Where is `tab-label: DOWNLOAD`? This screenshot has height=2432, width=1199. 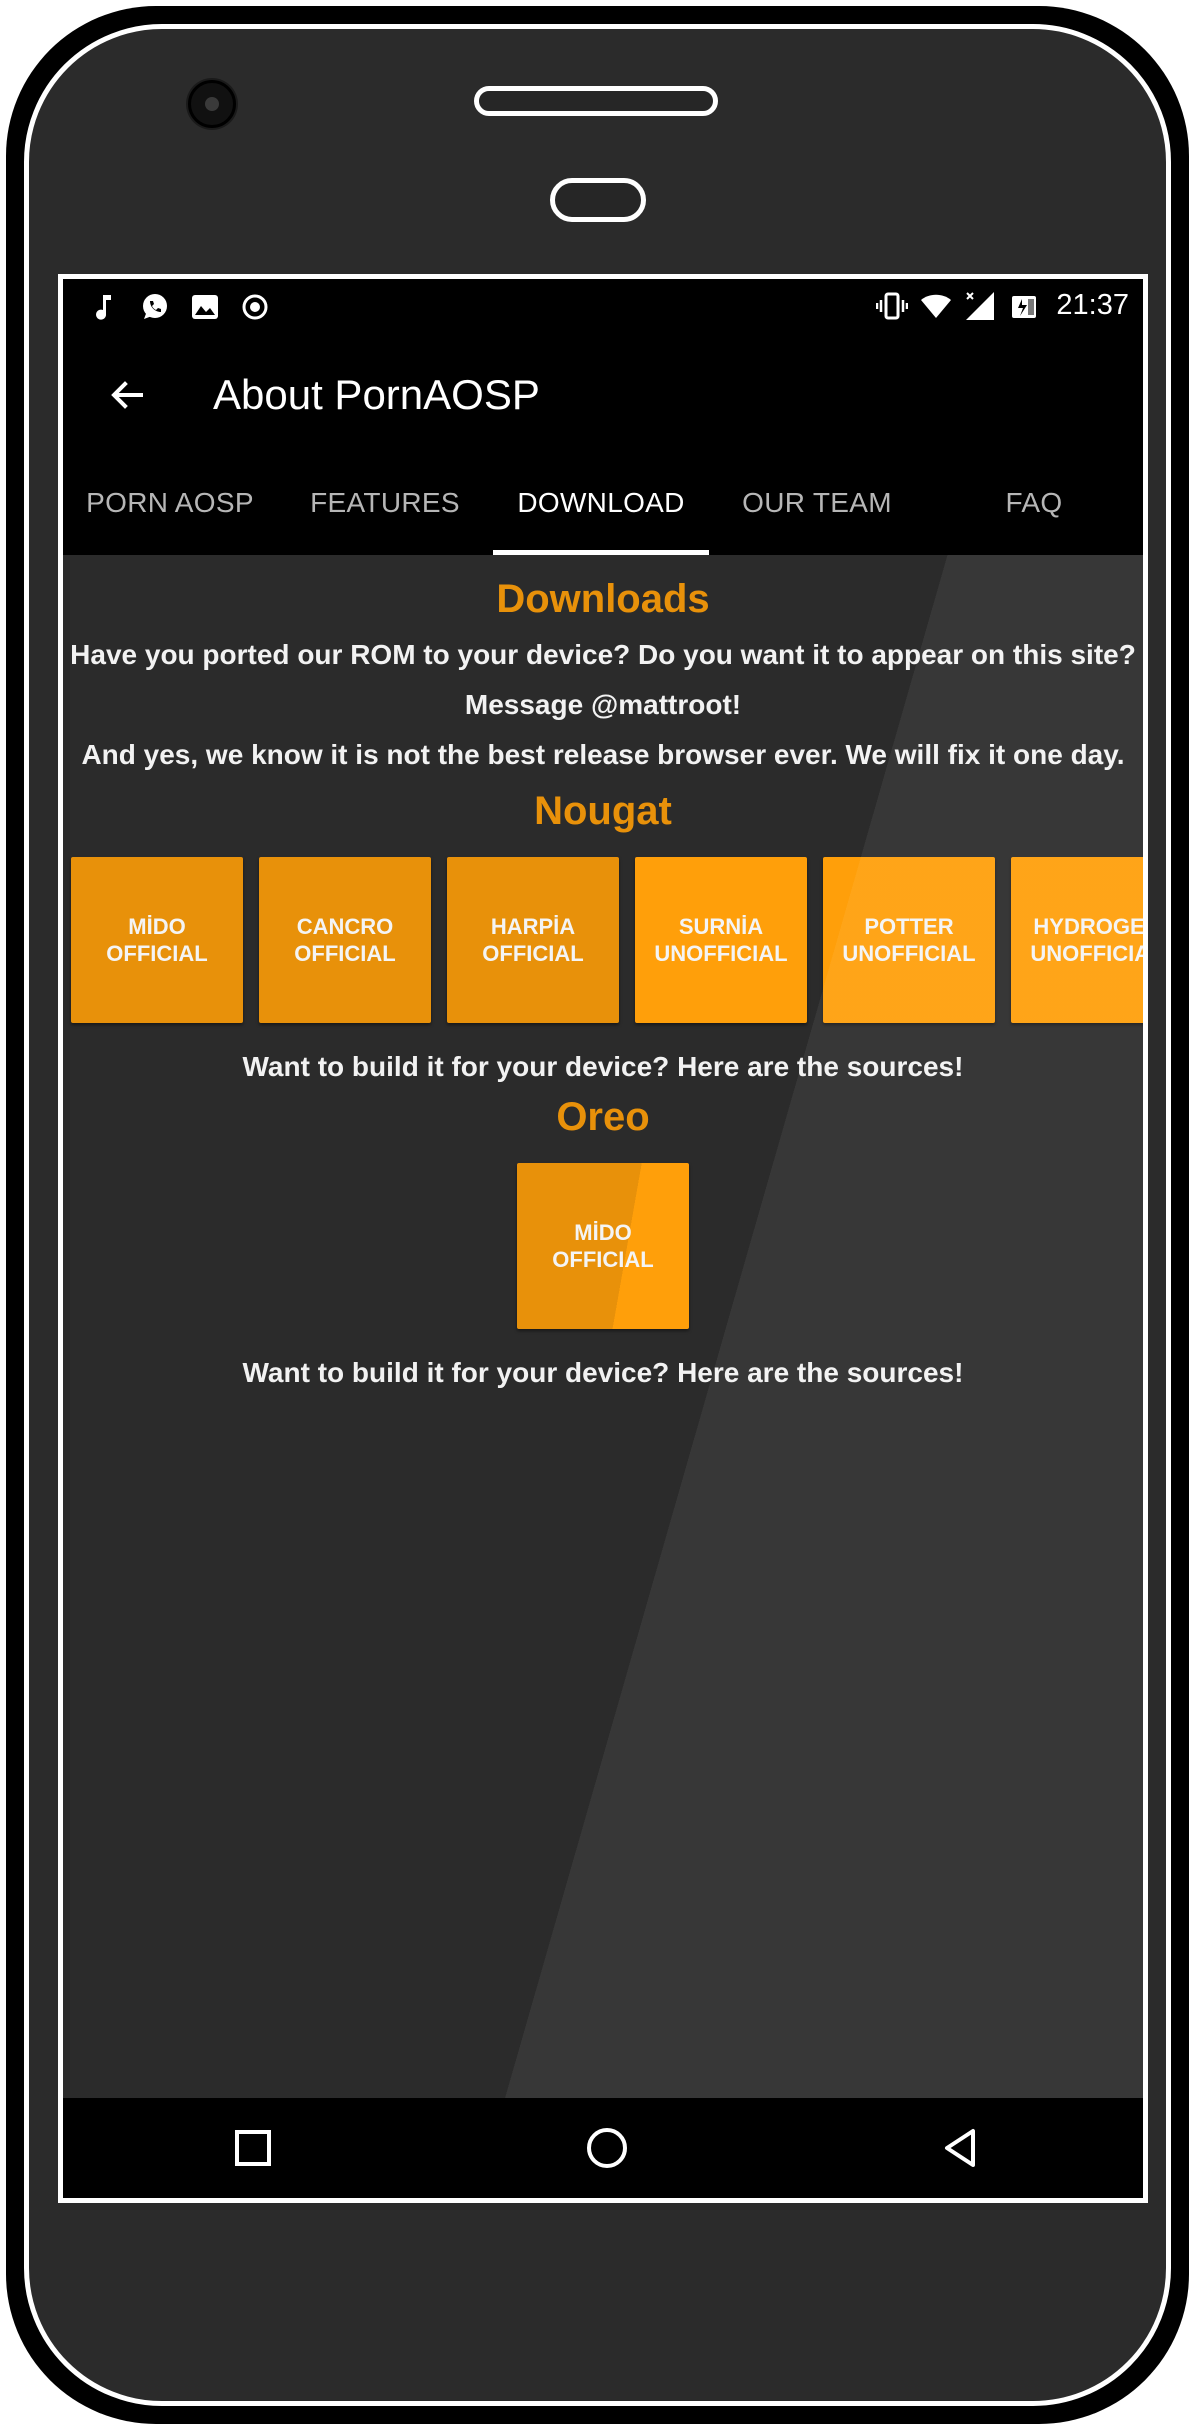 tab-label: DOWNLOAD is located at coordinates (601, 502).